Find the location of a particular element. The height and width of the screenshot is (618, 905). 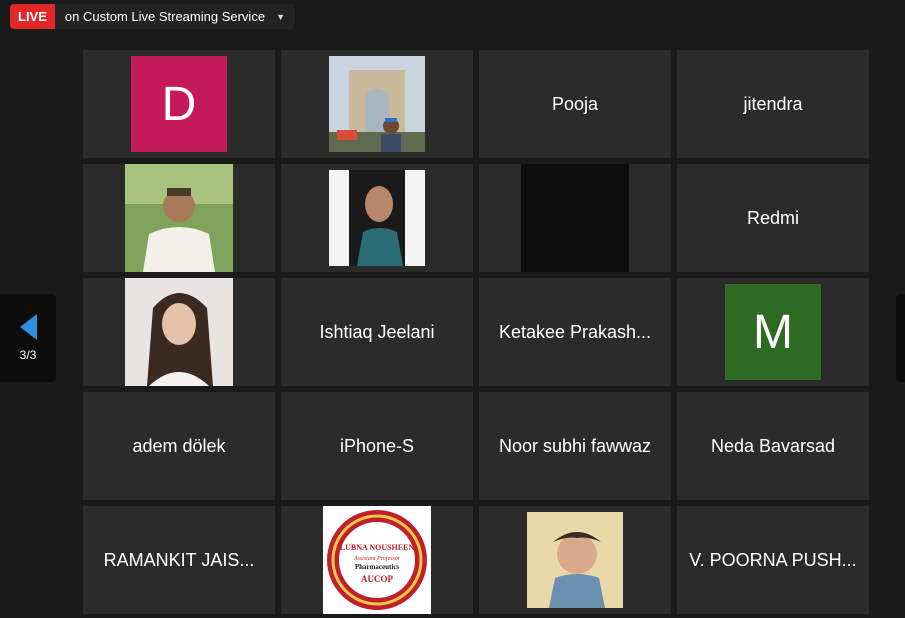

live-stream-label: on Custom Live Streaming Service is located at coordinates (165, 16).